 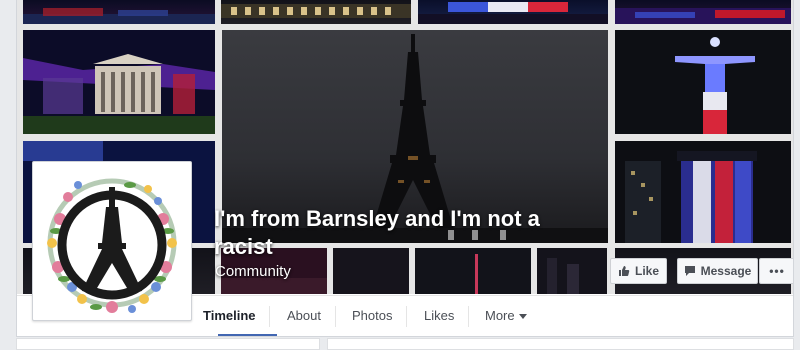 What do you see at coordinates (372, 316) in the screenshot?
I see `tab-photos: Photos` at bounding box center [372, 316].